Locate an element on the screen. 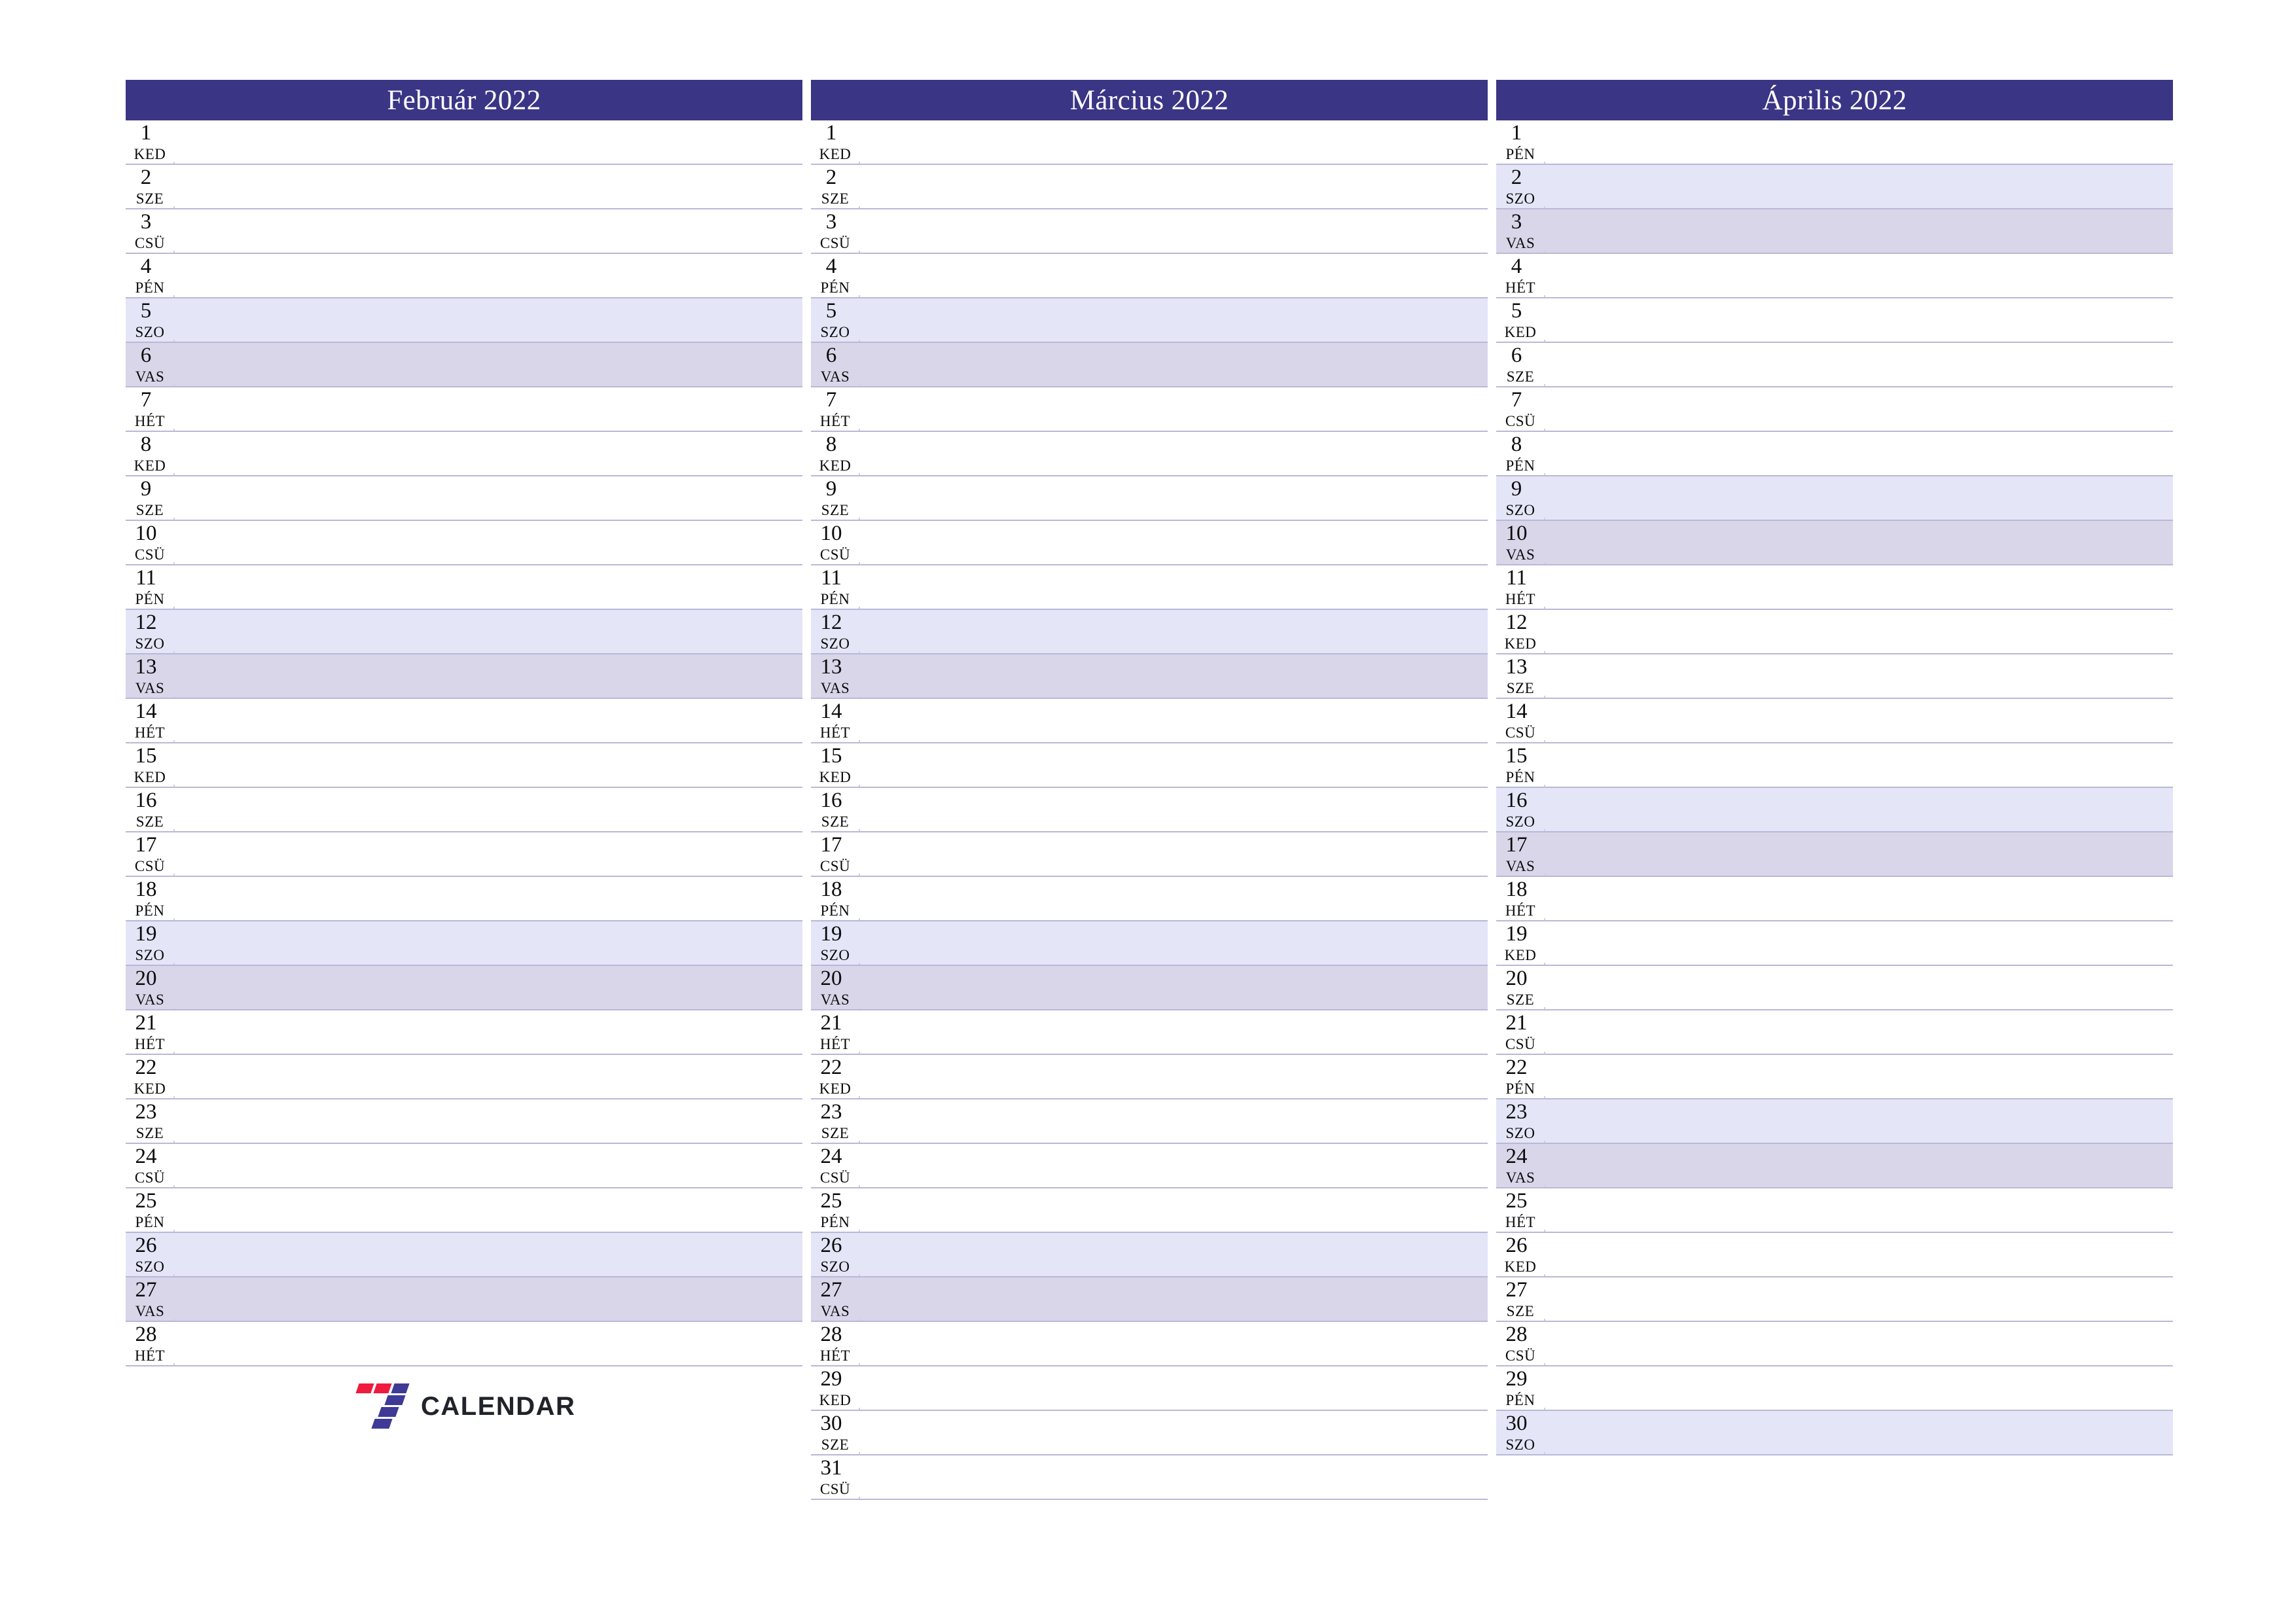  day-row: 24 VAS is located at coordinates (1834, 1166).